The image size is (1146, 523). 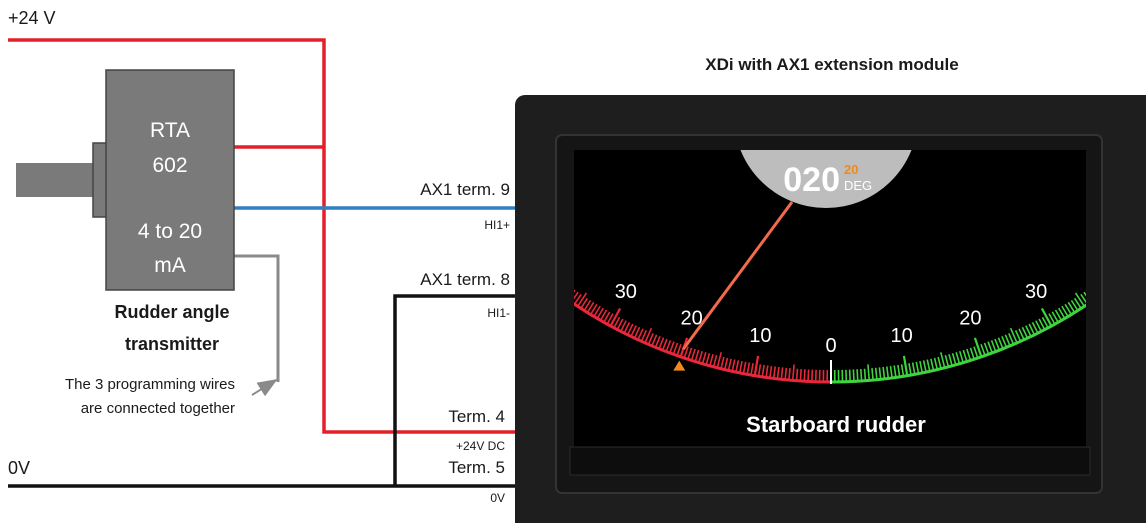 I want to click on transmitter-caption-line2: transmitter, so click(x=172, y=344).